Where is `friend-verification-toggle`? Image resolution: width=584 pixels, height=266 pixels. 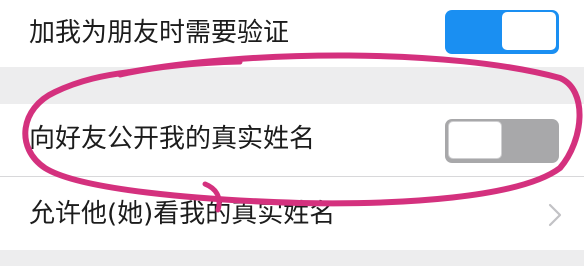 friend-verification-toggle is located at coordinates (502, 32).